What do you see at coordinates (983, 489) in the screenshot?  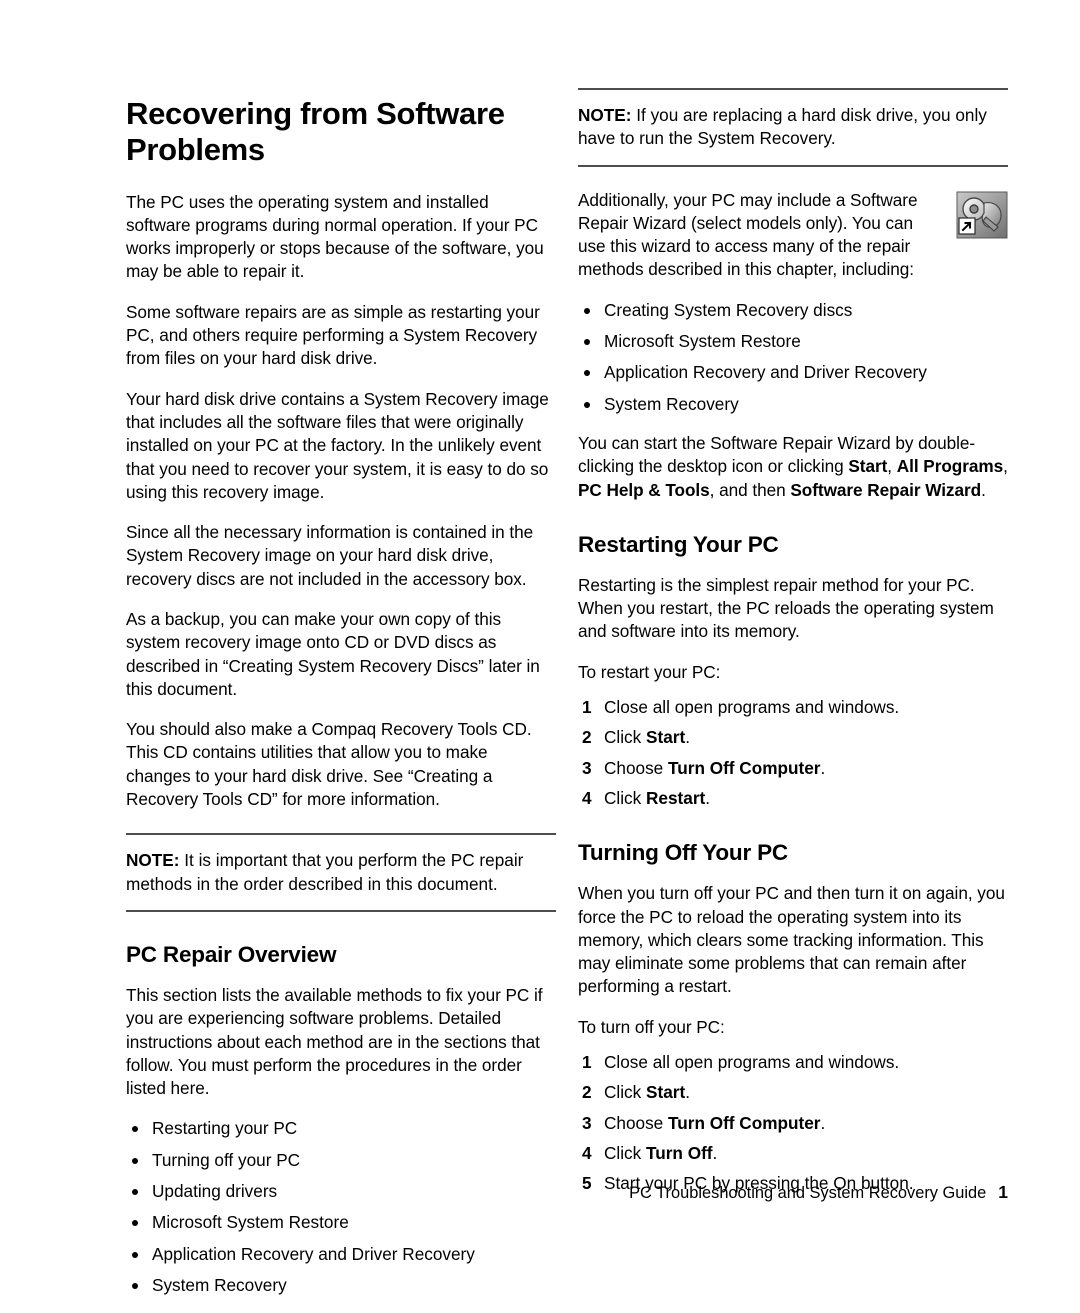 I see `launch-text-part: .` at bounding box center [983, 489].